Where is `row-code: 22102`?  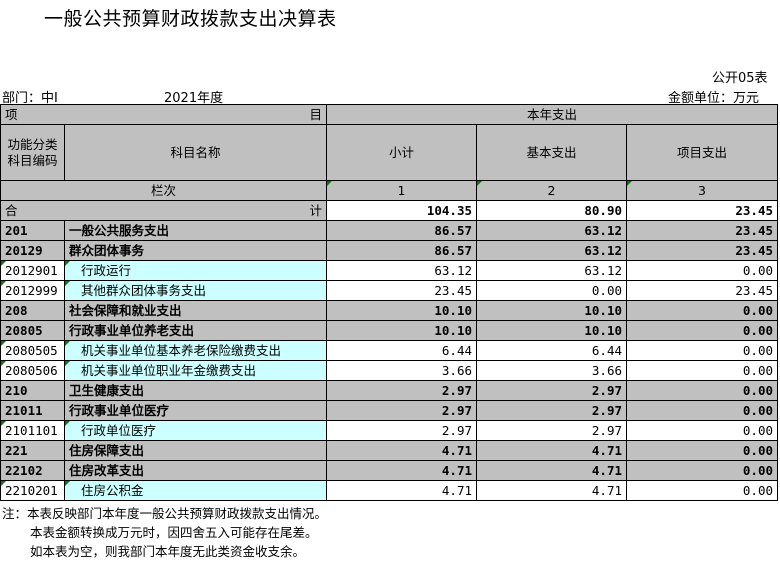
row-code: 22102 is located at coordinates (32, 470).